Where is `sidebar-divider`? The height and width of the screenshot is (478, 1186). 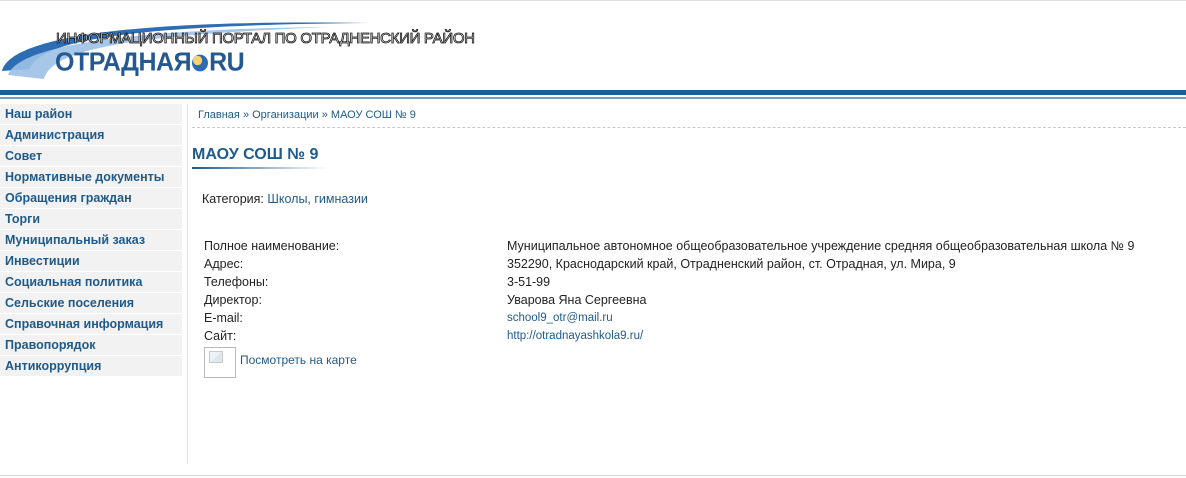 sidebar-divider is located at coordinates (187, 284).